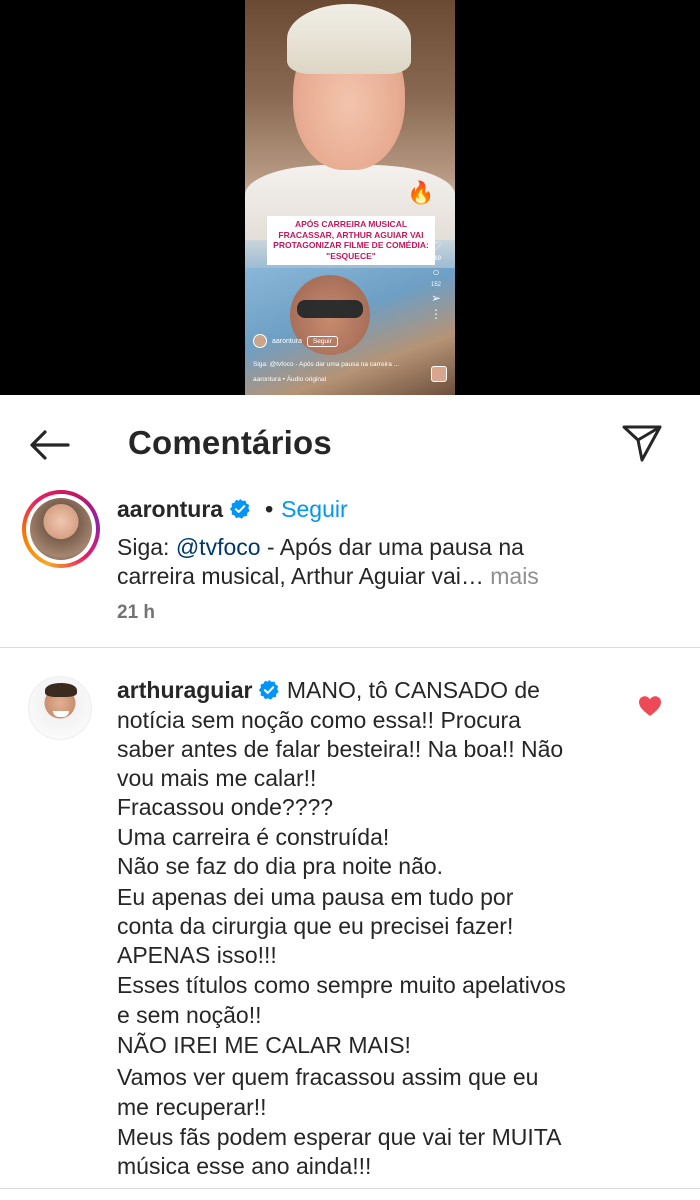  What do you see at coordinates (435, 272) in the screenshot?
I see `comment-bubble-icon: ○` at bounding box center [435, 272].